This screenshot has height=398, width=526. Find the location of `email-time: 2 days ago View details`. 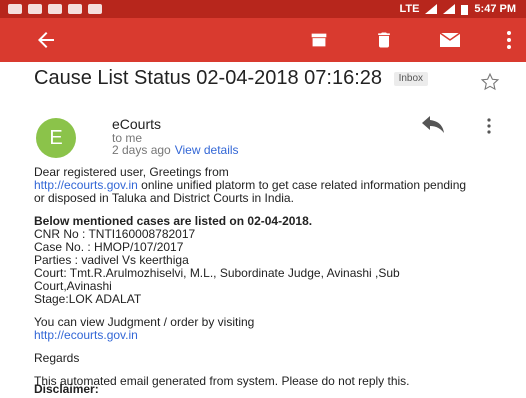

email-time: 2 days ago View details is located at coordinates (175, 150).